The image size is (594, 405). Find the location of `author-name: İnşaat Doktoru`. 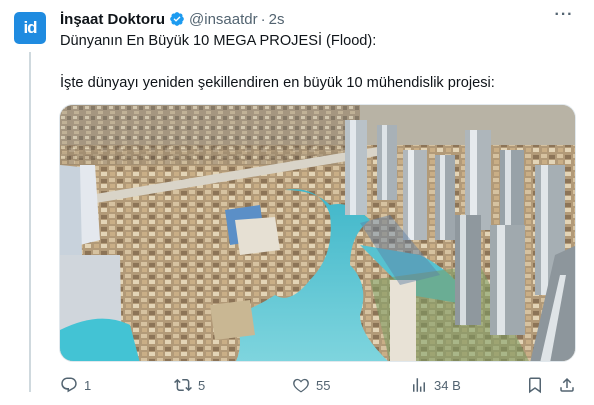

author-name: İnşaat Doktoru is located at coordinates (112, 19).